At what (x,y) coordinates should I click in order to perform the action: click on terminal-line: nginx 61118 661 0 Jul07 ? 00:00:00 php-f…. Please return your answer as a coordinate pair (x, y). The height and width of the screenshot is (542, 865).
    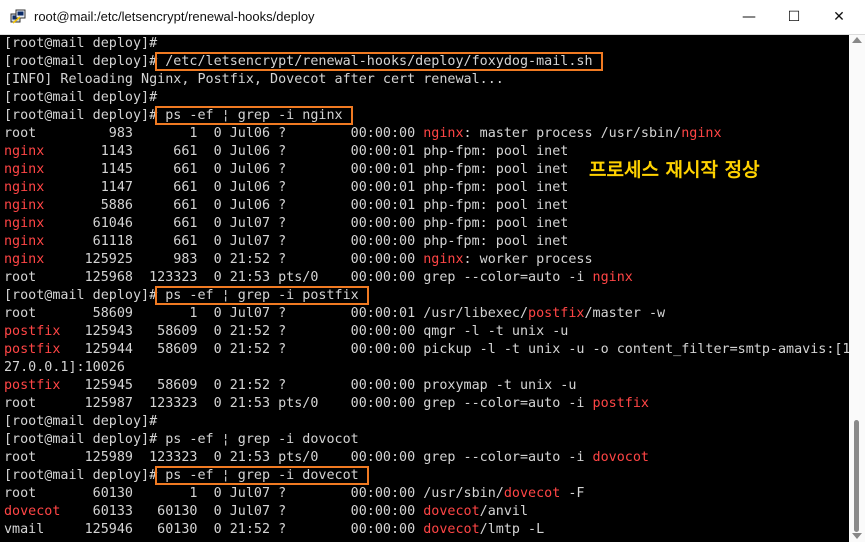
    Looking at the image, I should click on (286, 242).